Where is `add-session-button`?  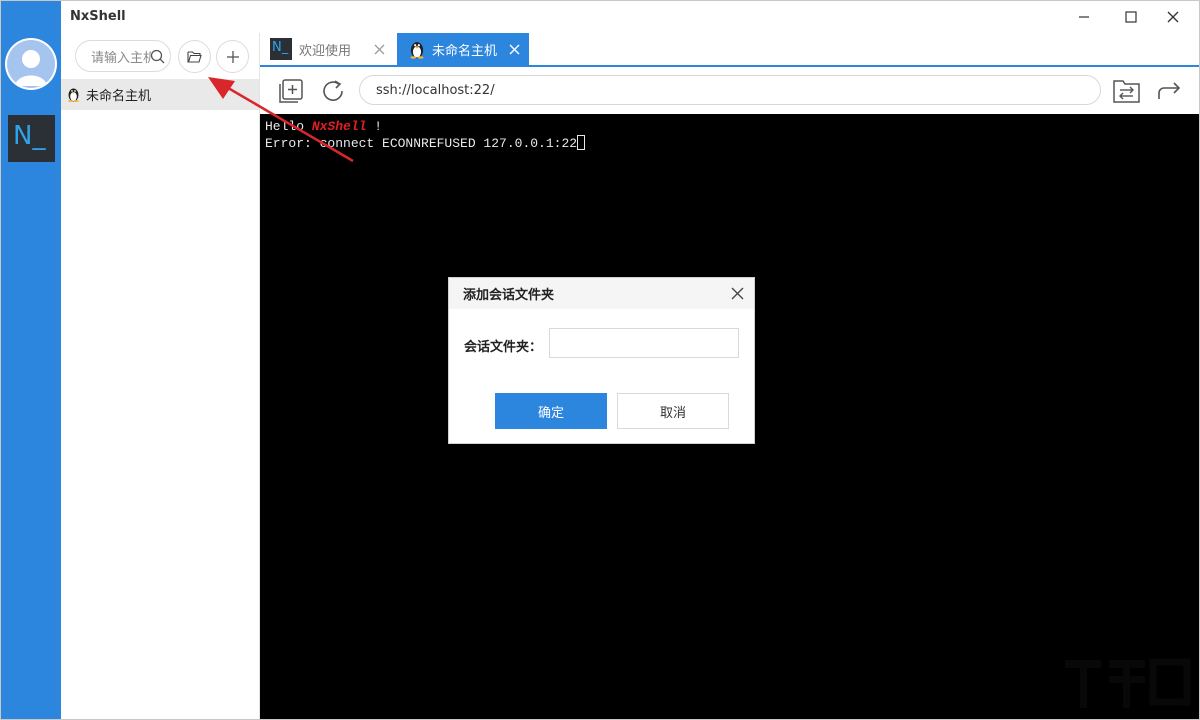 add-session-button is located at coordinates (232, 56).